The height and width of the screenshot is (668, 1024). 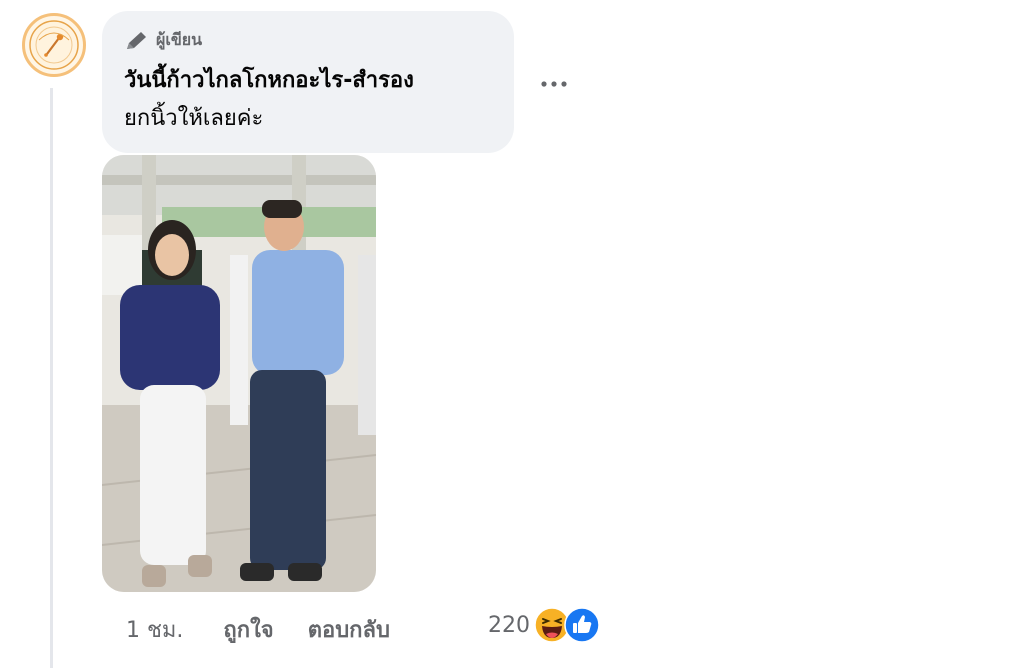 What do you see at coordinates (136, 40) in the screenshot?
I see `pen-icon` at bounding box center [136, 40].